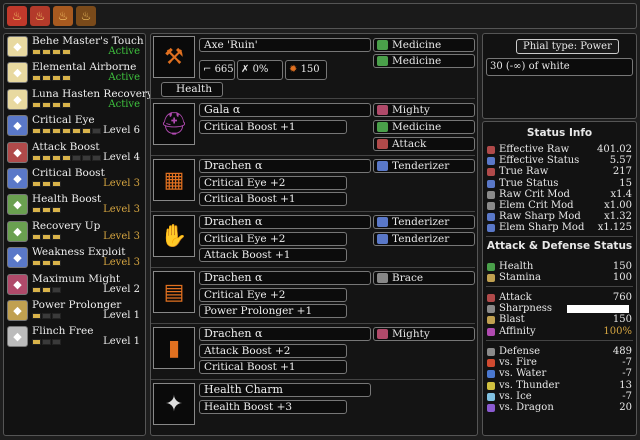 The width and height of the screenshot is (640, 440). What do you see at coordinates (174, 348) in the screenshot?
I see `armor-icon: ▮` at bounding box center [174, 348].